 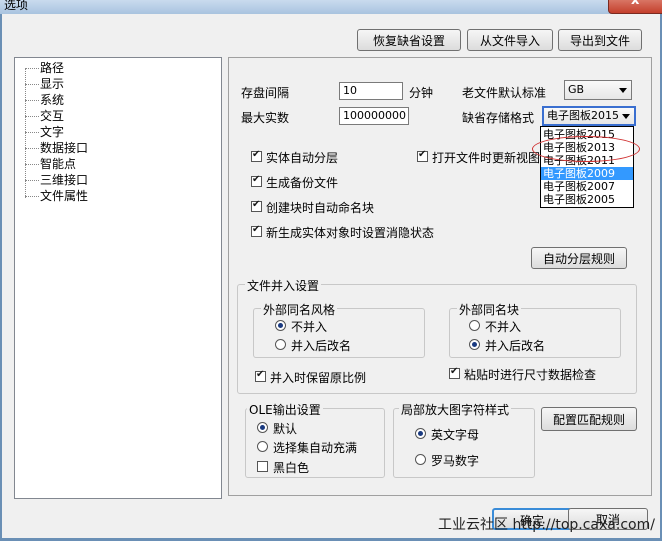 What do you see at coordinates (302, 183) in the screenshot?
I see `backup-label: 生成备份文件` at bounding box center [302, 183].